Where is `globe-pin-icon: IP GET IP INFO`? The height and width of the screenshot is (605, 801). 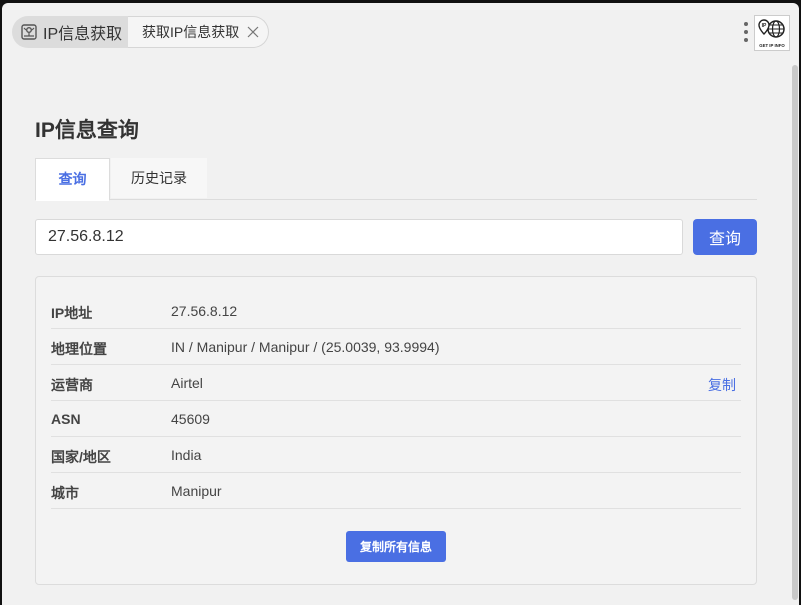
globe-pin-icon: IP GET IP INFO is located at coordinates (771, 33).